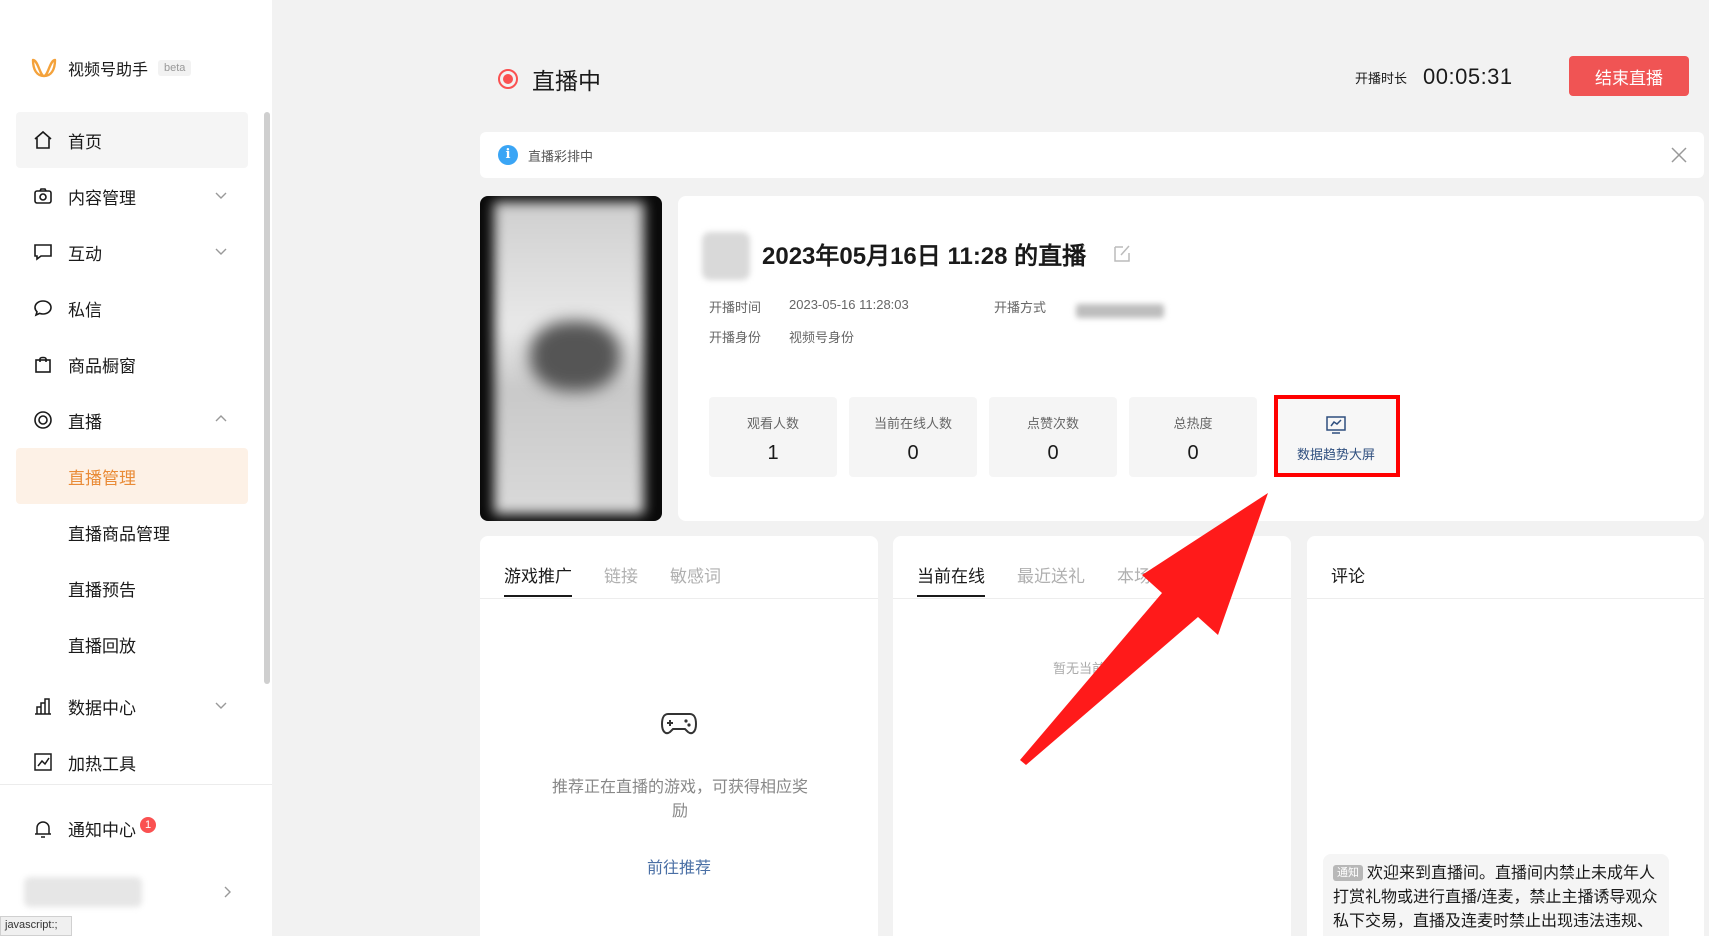  What do you see at coordinates (102, 830) in the screenshot?
I see `notify-label: 通知中心` at bounding box center [102, 830].